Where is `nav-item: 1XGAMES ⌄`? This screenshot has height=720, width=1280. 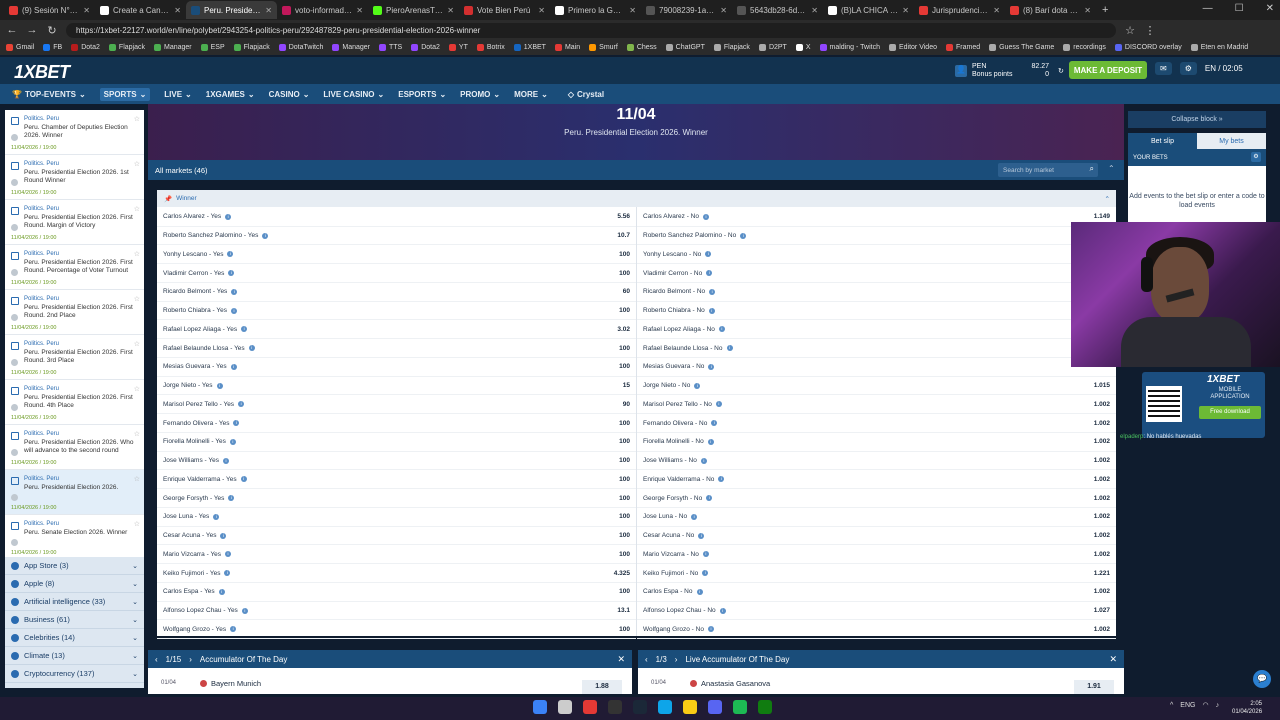
nav-item: 1XGAMES ⌄ is located at coordinates (230, 94).